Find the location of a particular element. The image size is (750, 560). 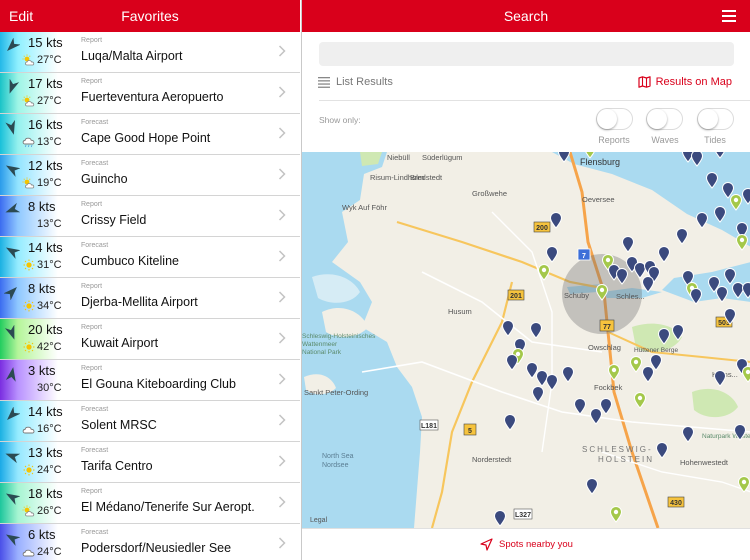

menu-icon is located at coordinates (729, 16).